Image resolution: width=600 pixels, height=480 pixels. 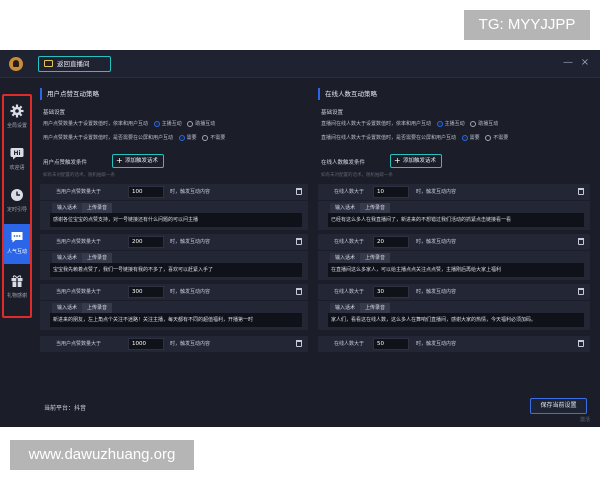 I want to click on public-screen-row: 用户点赞数量大于设置数值时，是否需要在公屏和用户互动 需要 不需要, so click(x=174, y=139).